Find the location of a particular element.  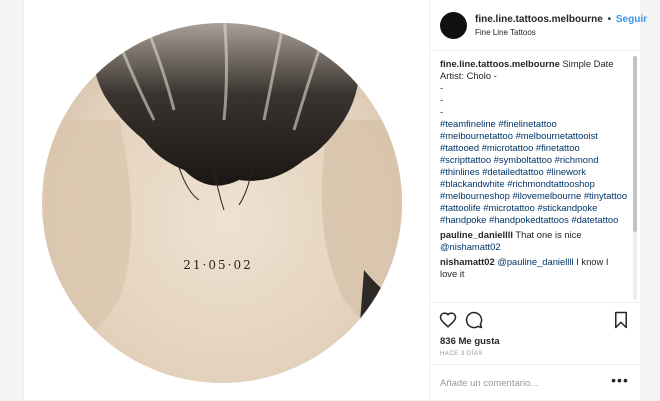

comments-scrollbar is located at coordinates (635, 178).